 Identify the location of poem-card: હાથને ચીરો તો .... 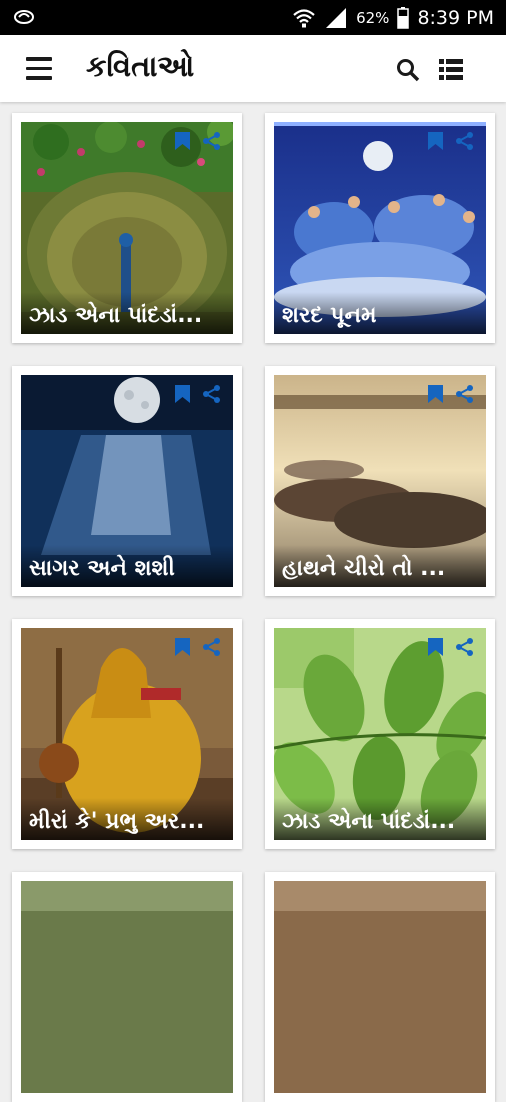
(380, 481).